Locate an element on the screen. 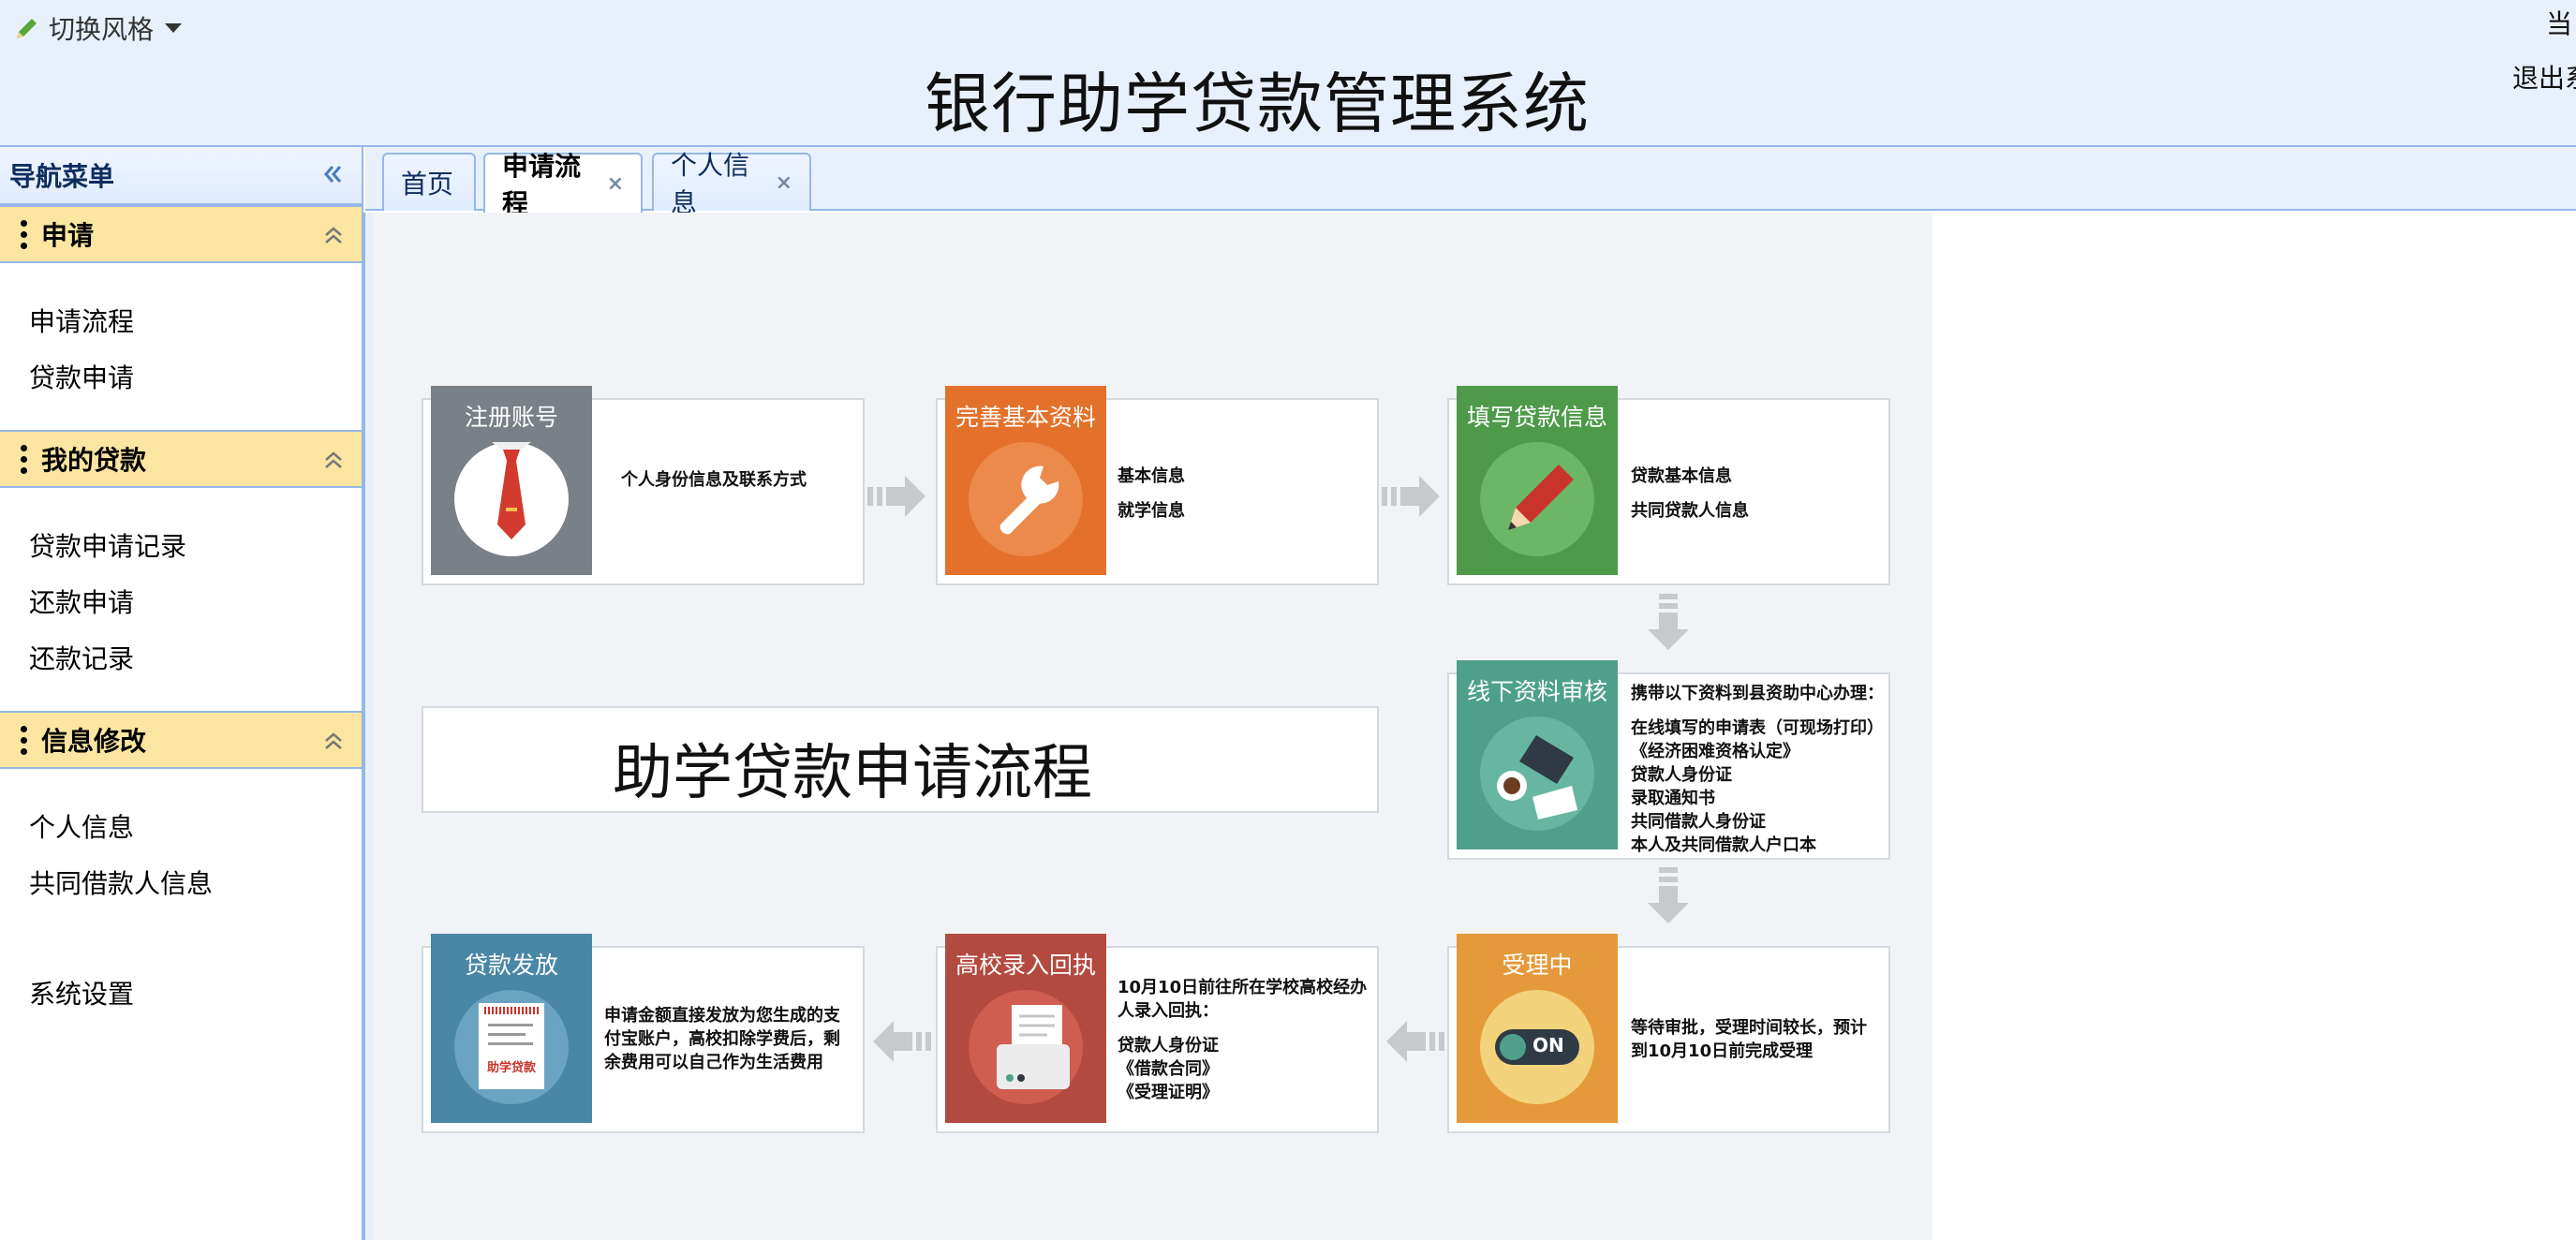 This screenshot has width=2576, height=1240. flow-step-tile-register: 注册账号 is located at coordinates (511, 480).